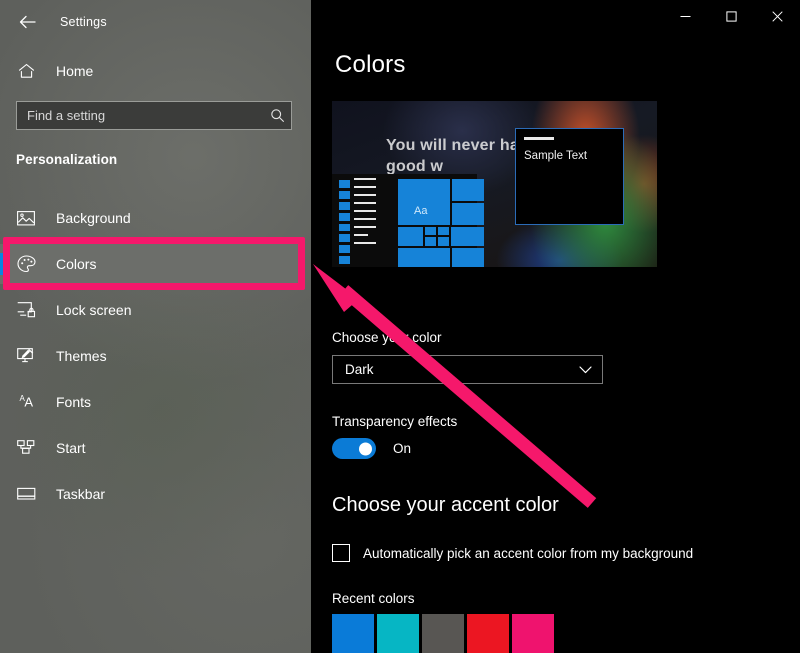 This screenshot has height=653, width=800. Describe the element at coordinates (71, 448) in the screenshot. I see `sidebar-item-label: Start` at that location.